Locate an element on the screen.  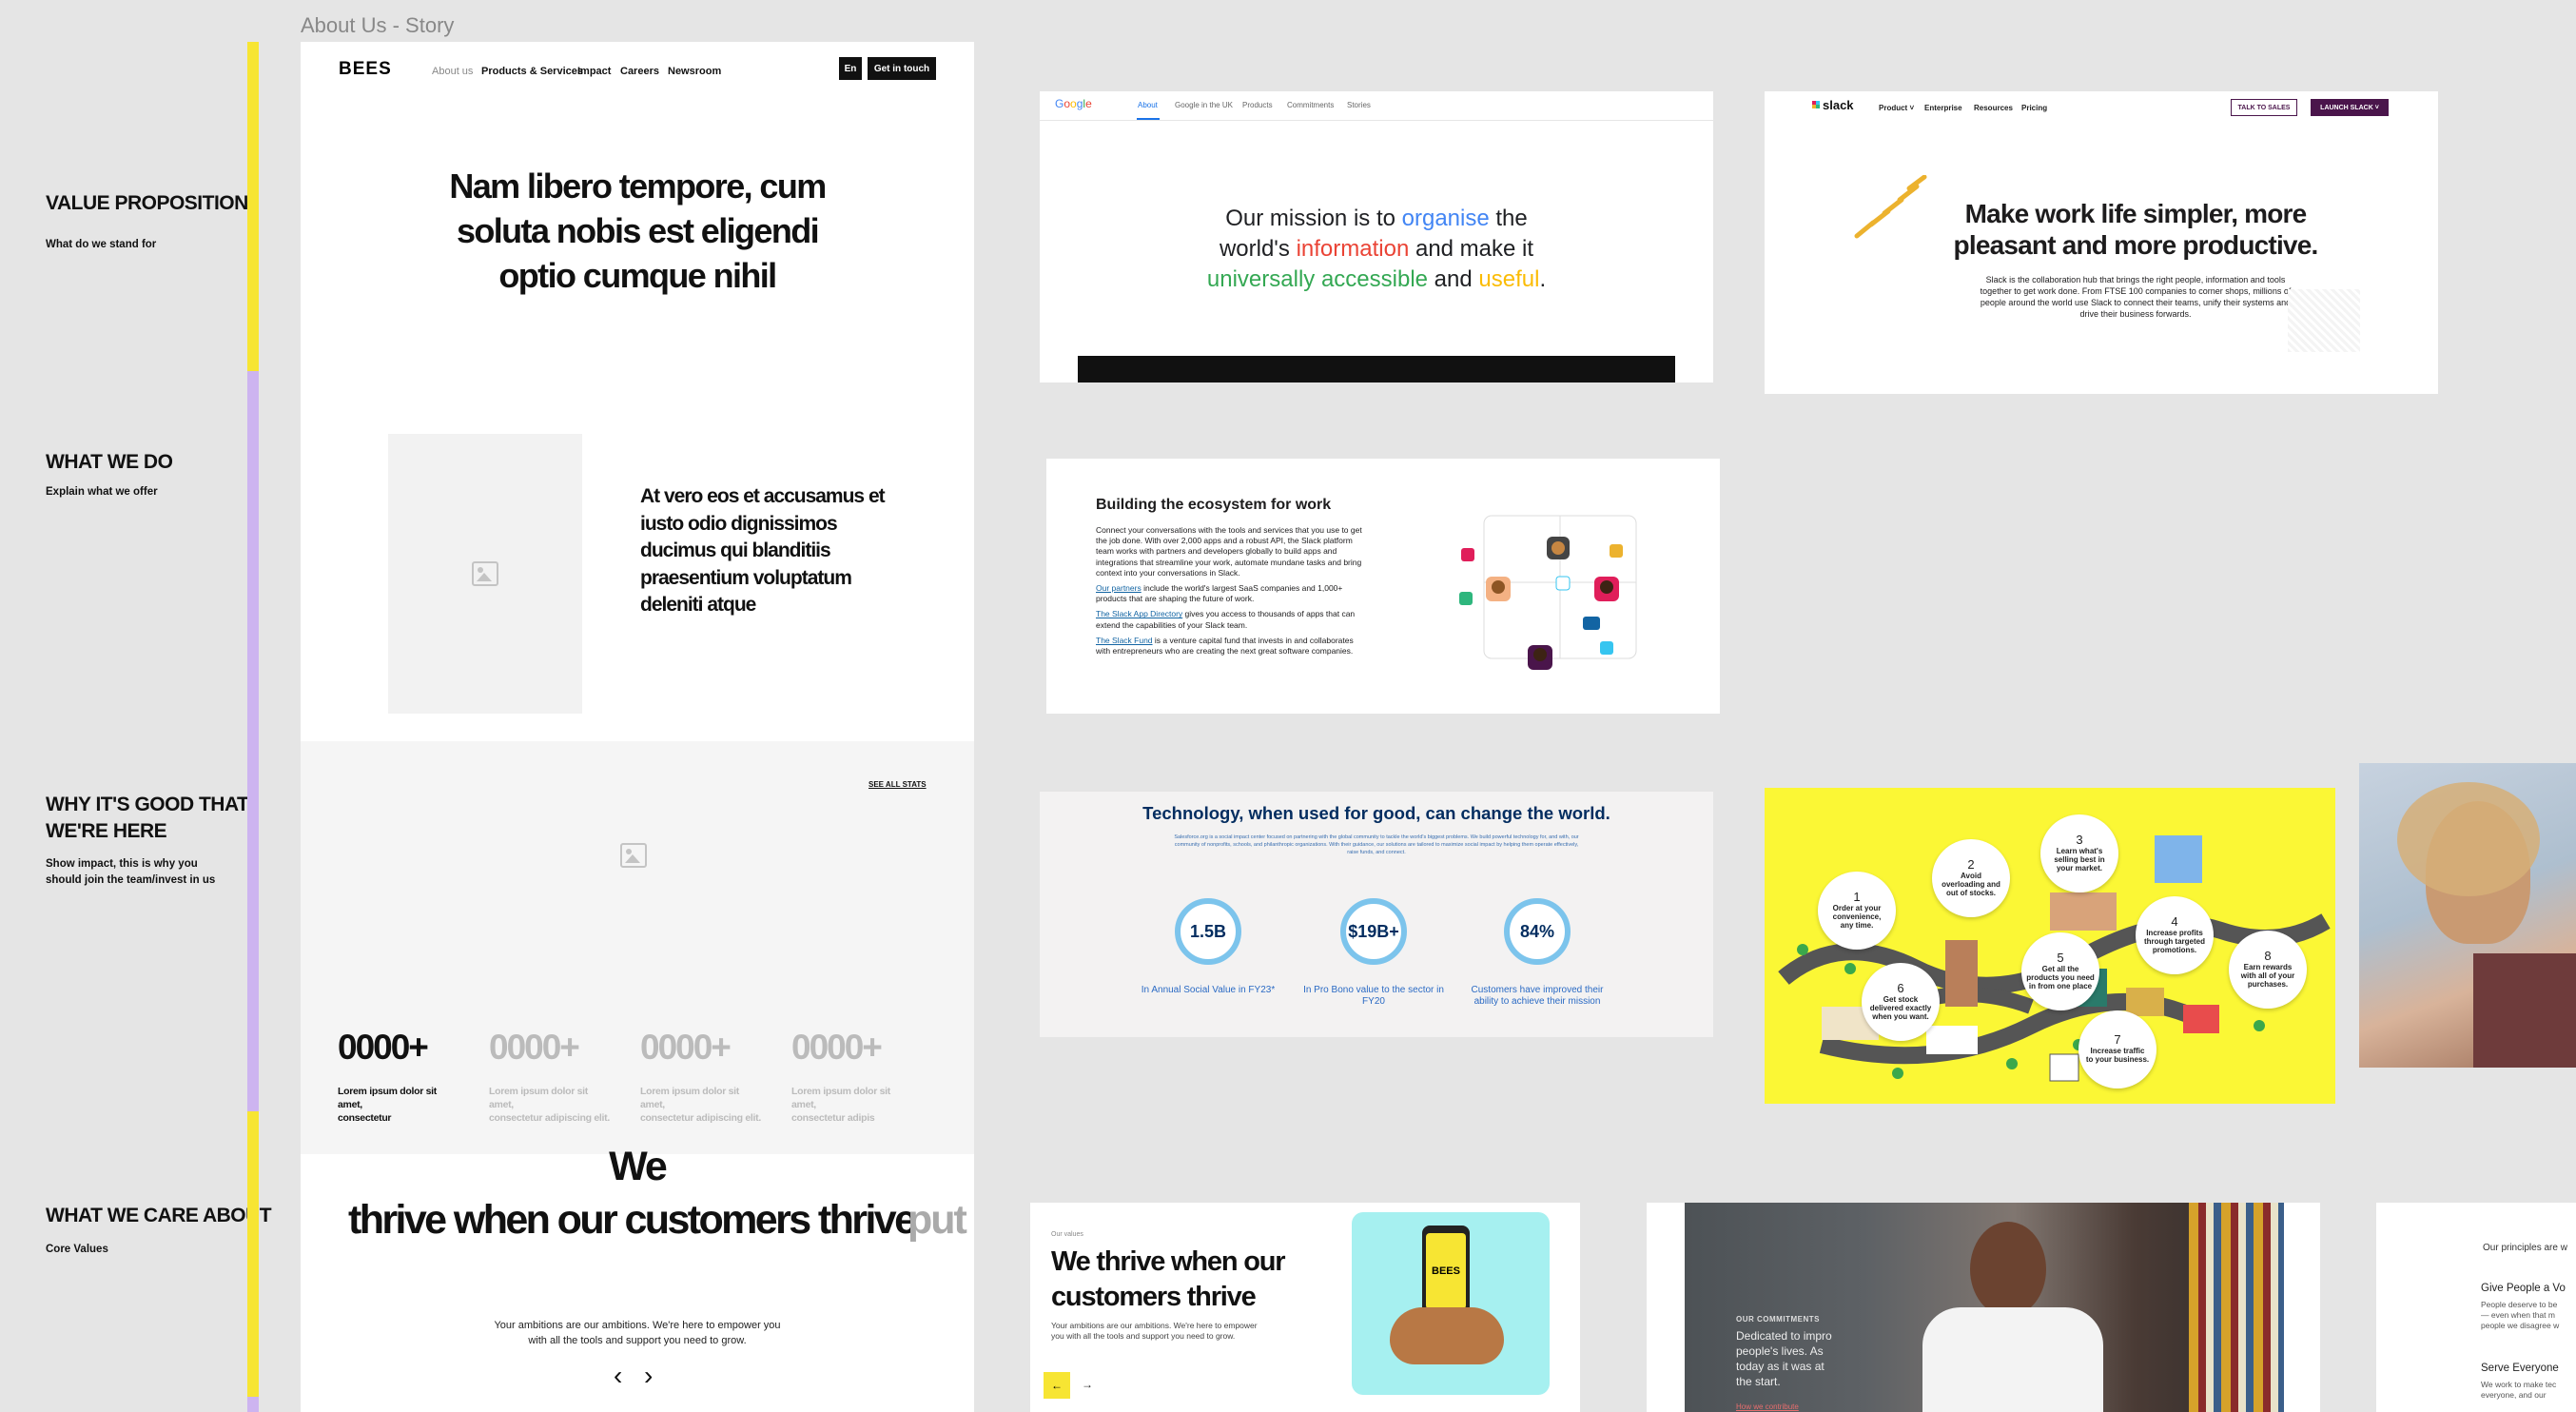
hero-line: soluta nobis est eligendi is located at coordinates (638, 231).